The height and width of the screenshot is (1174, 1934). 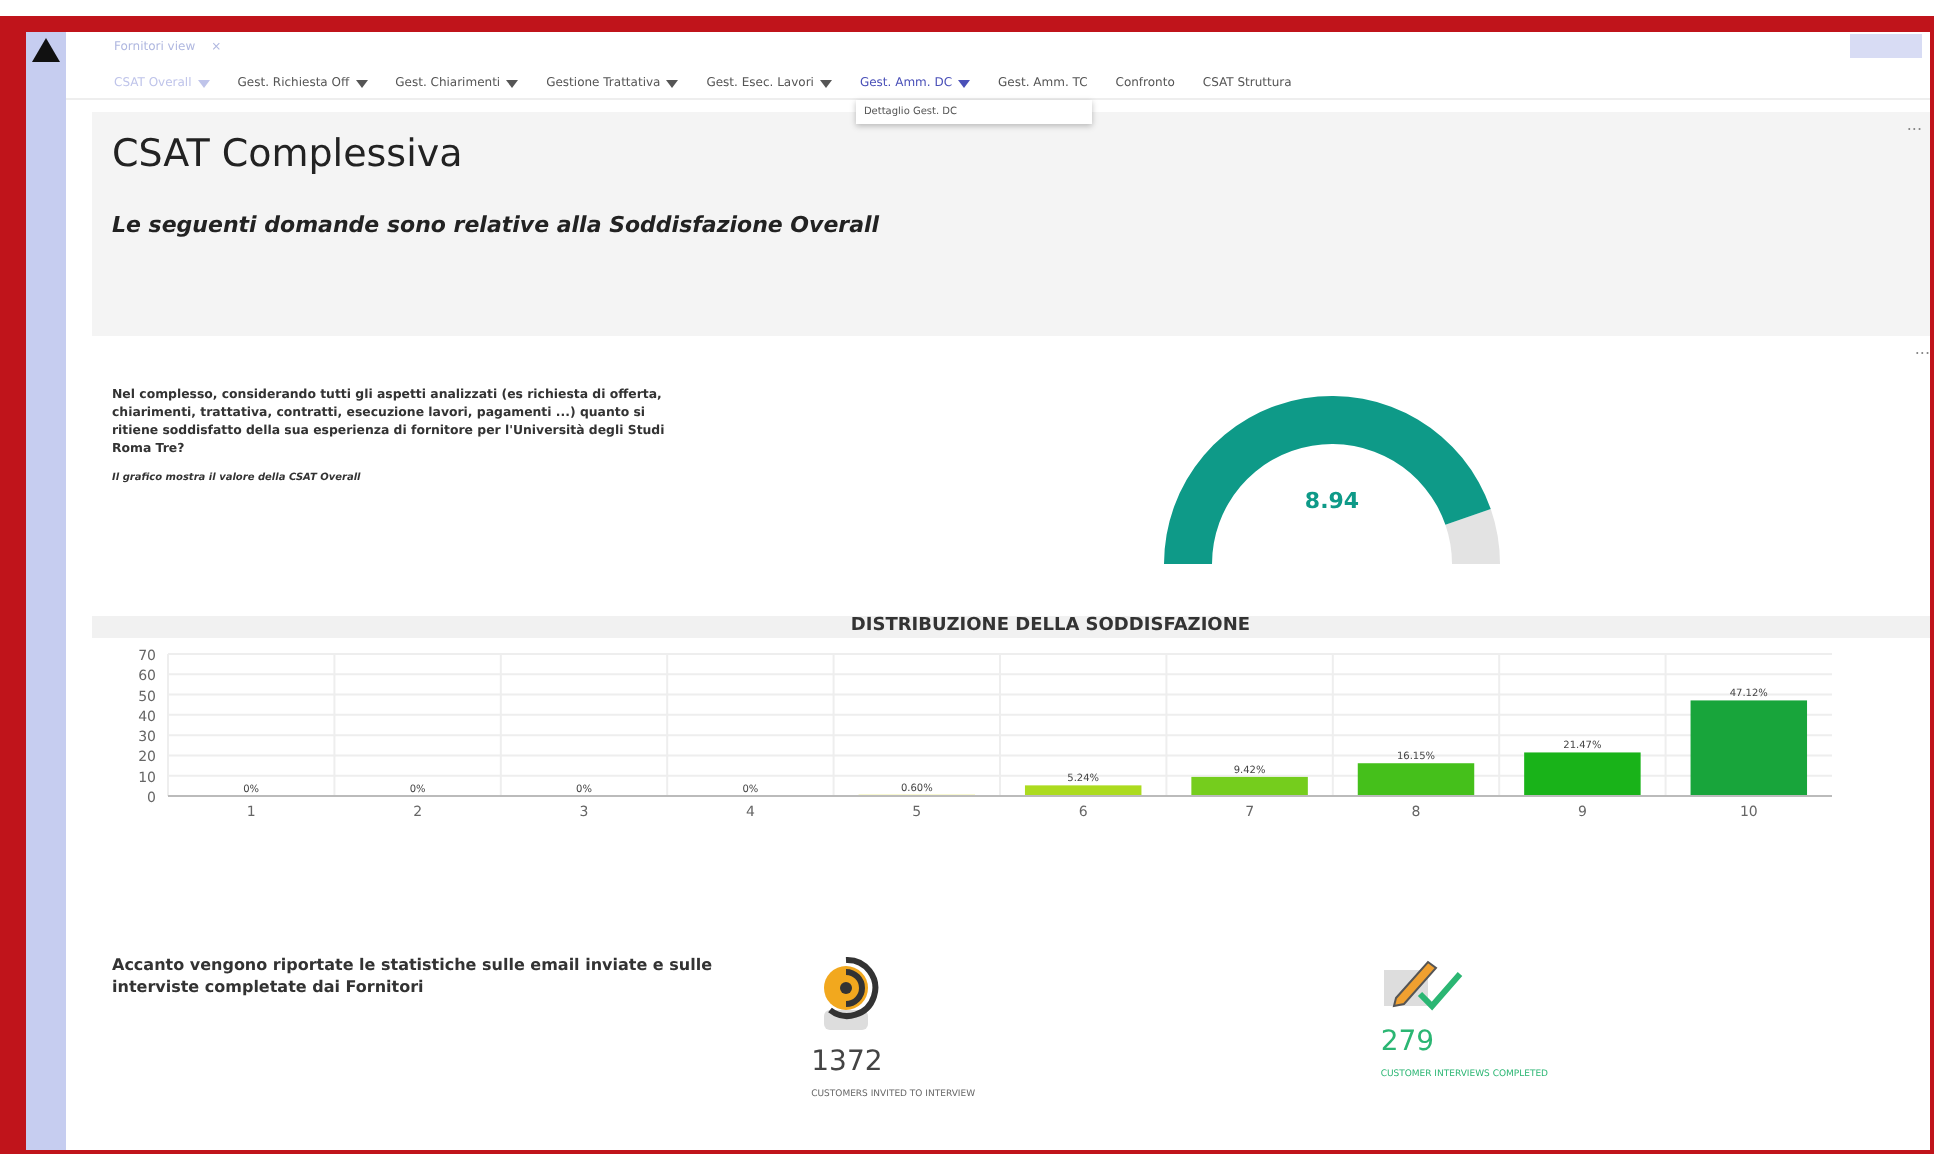 What do you see at coordinates (288, 154) in the screenshot?
I see `page-title: CSAT Complessiva` at bounding box center [288, 154].